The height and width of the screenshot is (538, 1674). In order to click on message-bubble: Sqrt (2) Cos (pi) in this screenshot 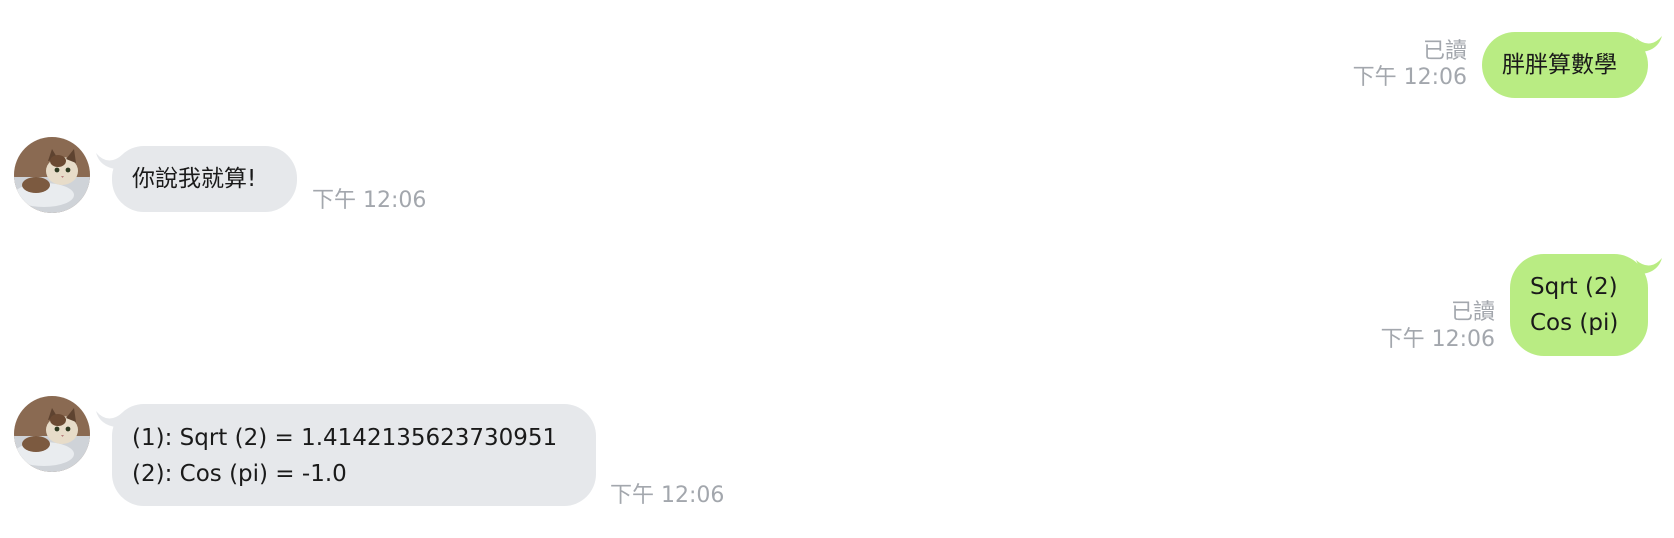, I will do `click(1579, 305)`.